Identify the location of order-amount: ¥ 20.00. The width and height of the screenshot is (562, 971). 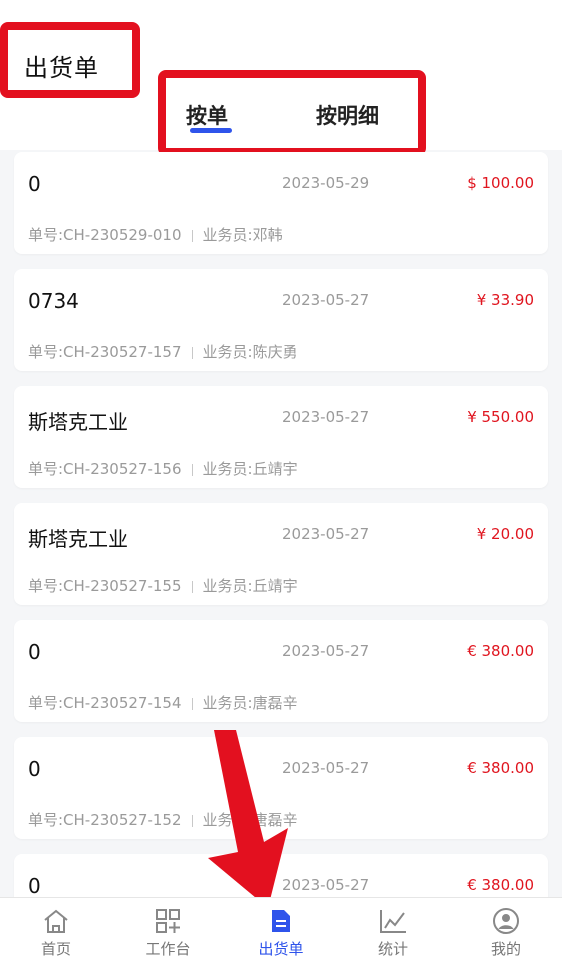
(505, 534).